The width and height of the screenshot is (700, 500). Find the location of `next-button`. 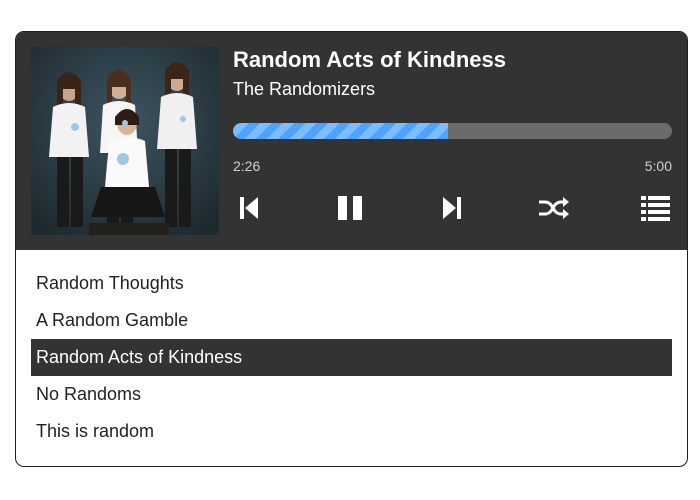

next-button is located at coordinates (452, 208).